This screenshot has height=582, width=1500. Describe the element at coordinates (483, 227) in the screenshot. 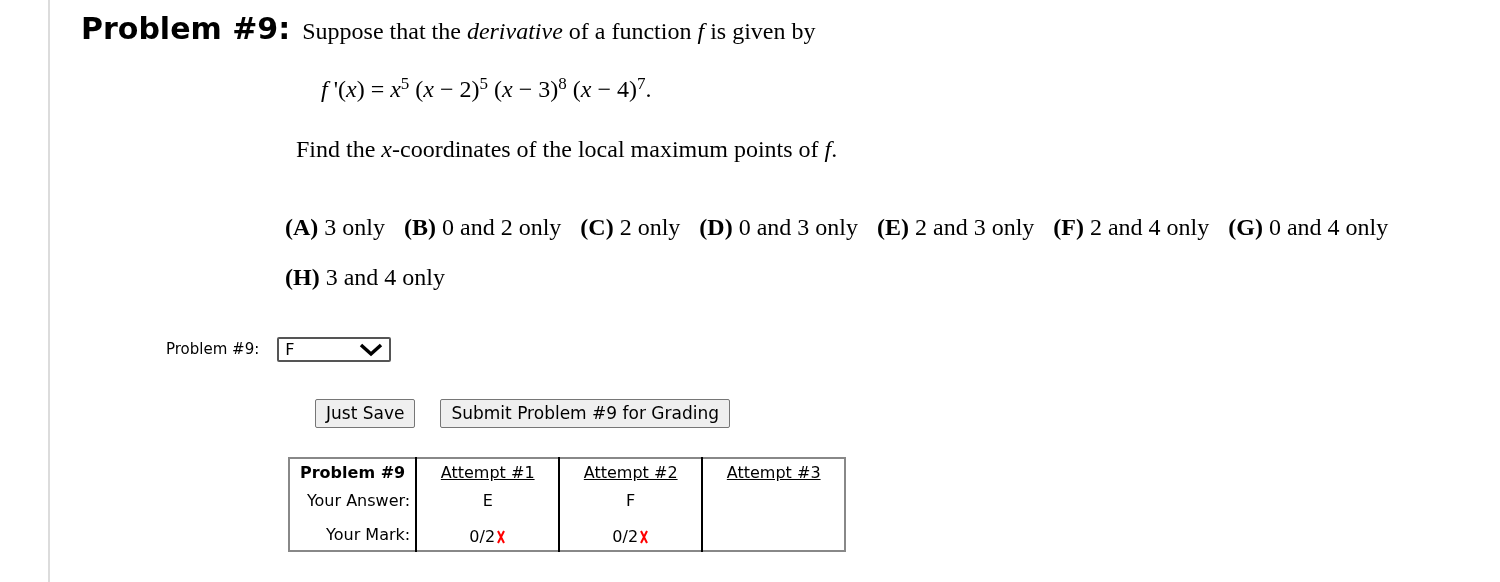

I see `answer-choice: (B) 0 and 2 only` at that location.